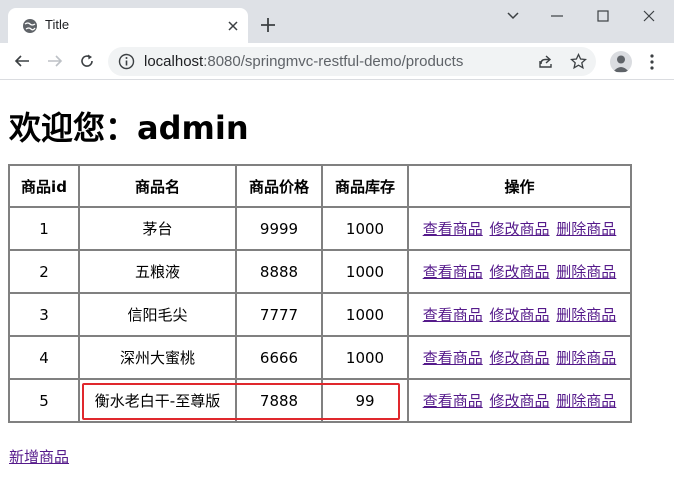 The image size is (674, 485). I want to click on cell-id: 3, so click(44, 314).